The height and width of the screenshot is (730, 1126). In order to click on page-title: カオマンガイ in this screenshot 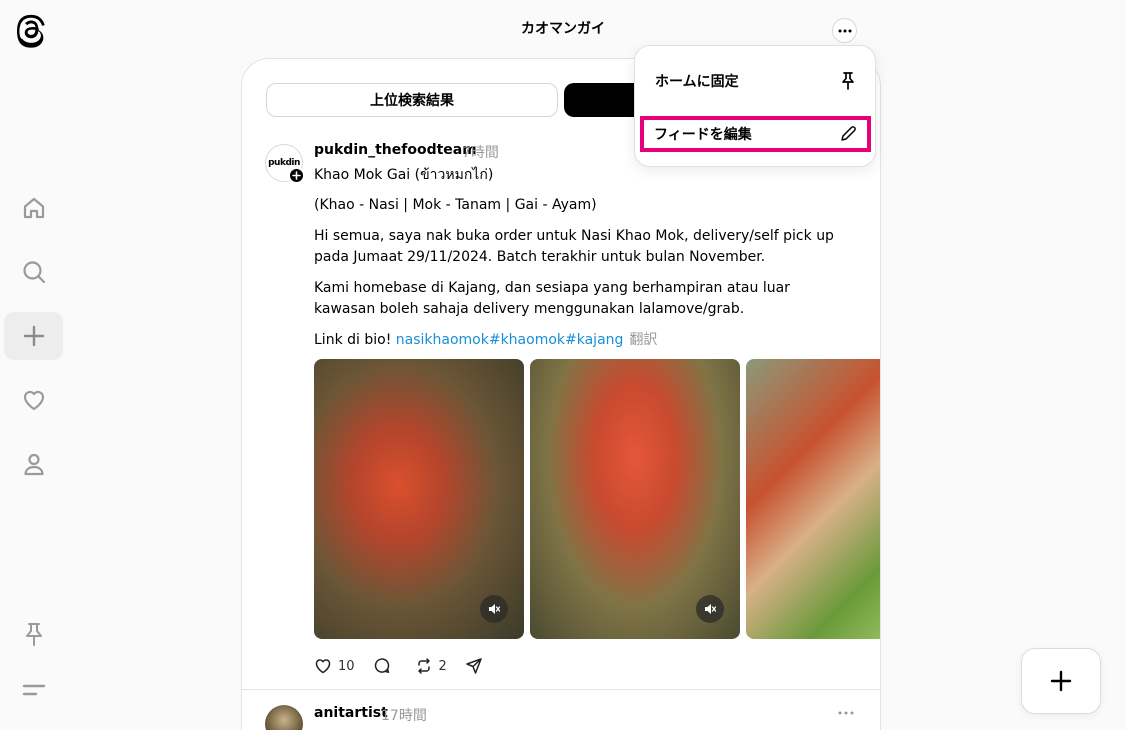, I will do `click(563, 29)`.